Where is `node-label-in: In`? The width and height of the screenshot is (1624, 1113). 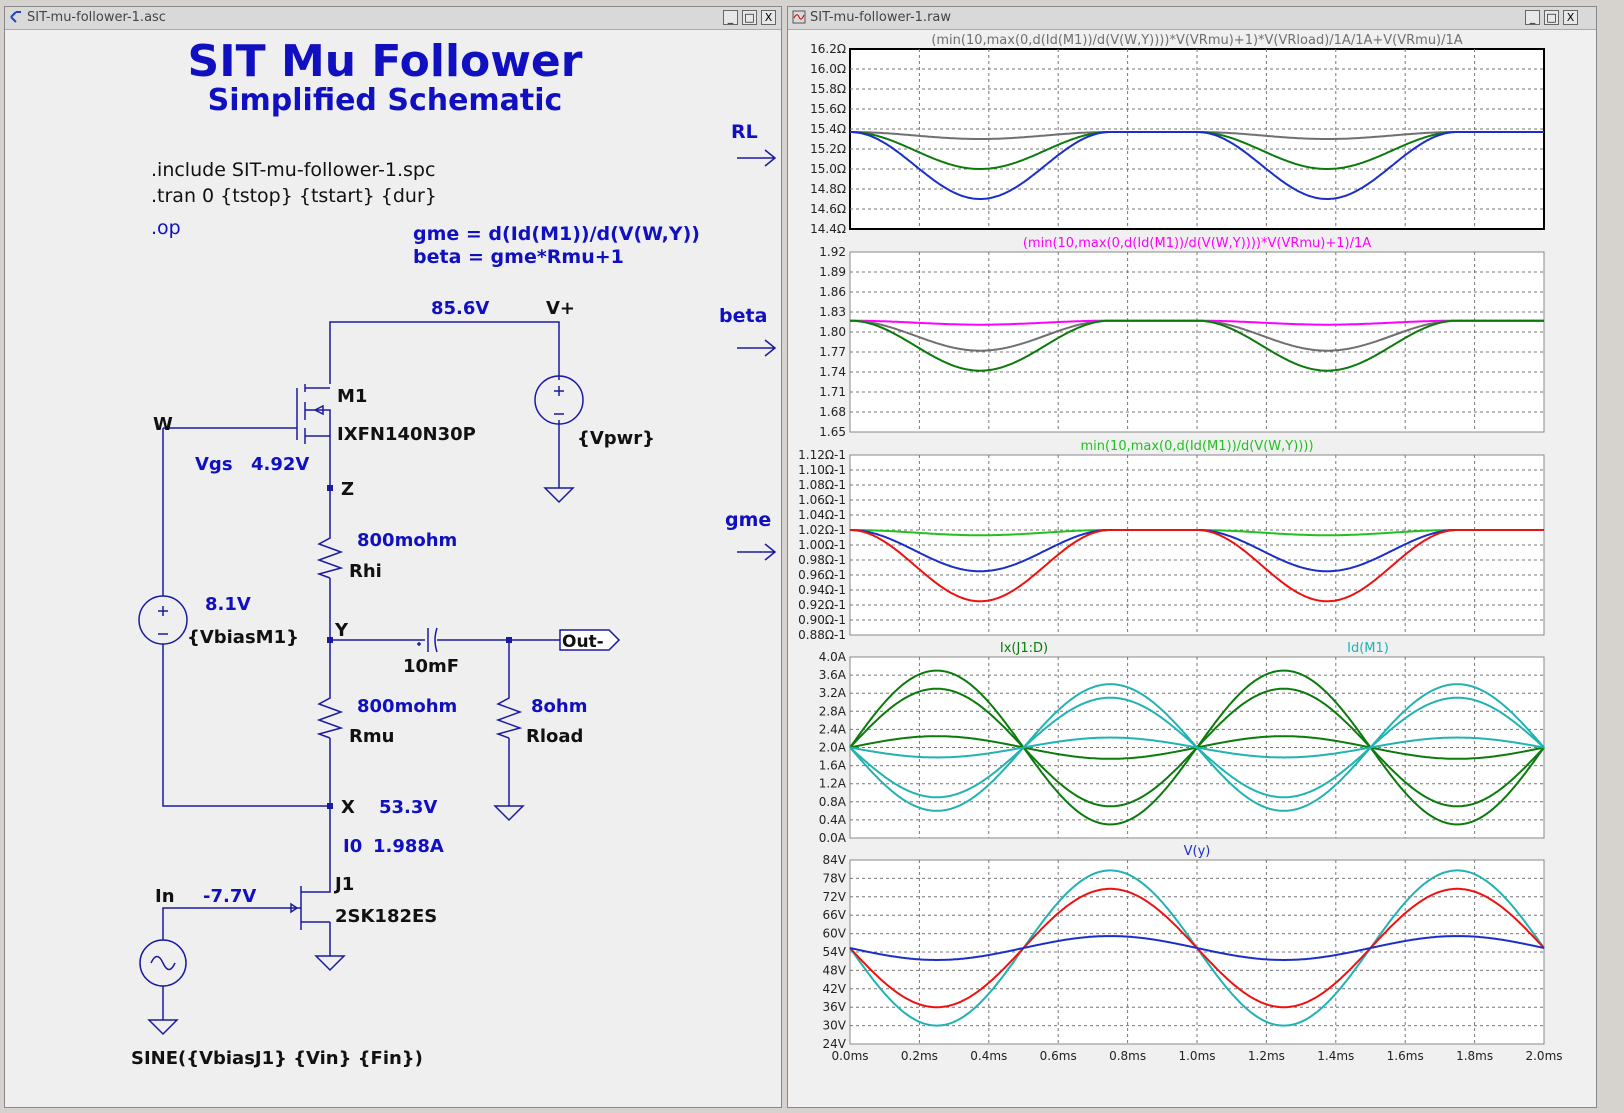
node-label-in: In is located at coordinates (165, 896).